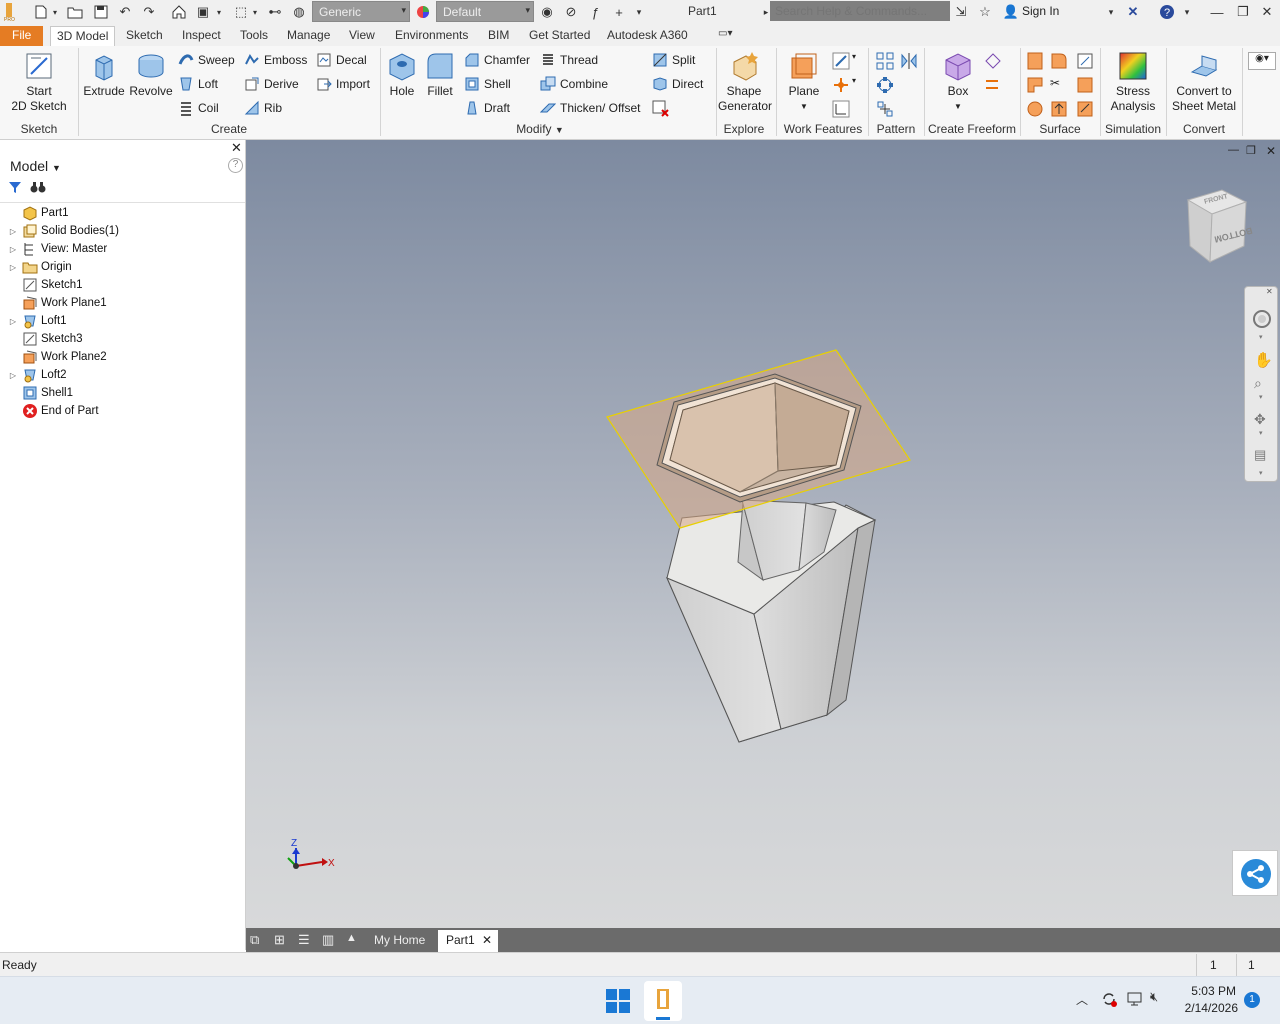  What do you see at coordinates (1262, 61) in the screenshot?
I see `ribbon-more-button: ◉▾` at bounding box center [1262, 61].